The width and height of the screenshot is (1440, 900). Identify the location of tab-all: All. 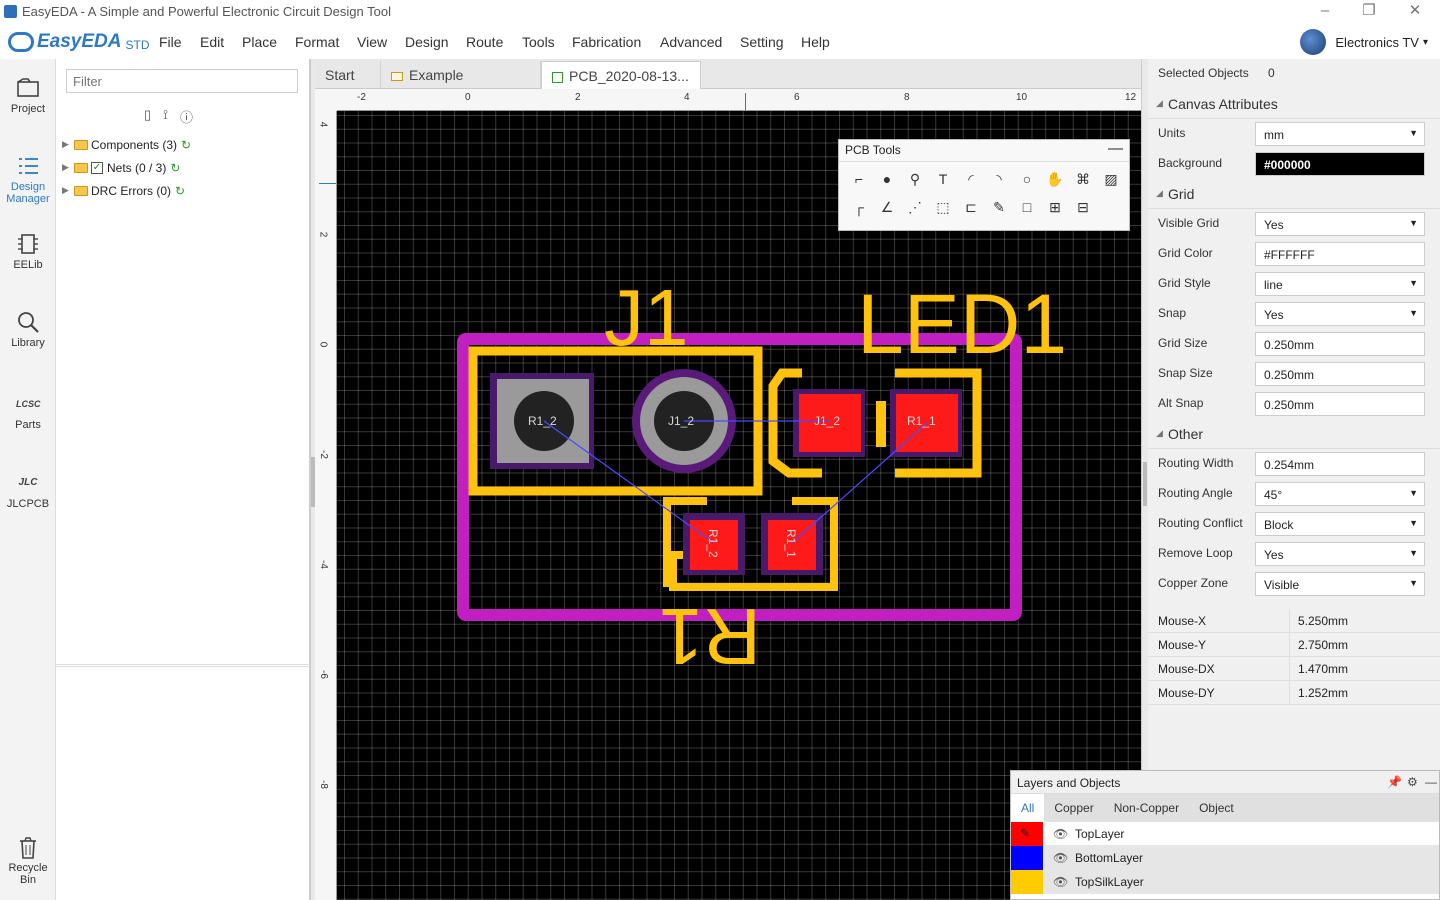
(1028, 808).